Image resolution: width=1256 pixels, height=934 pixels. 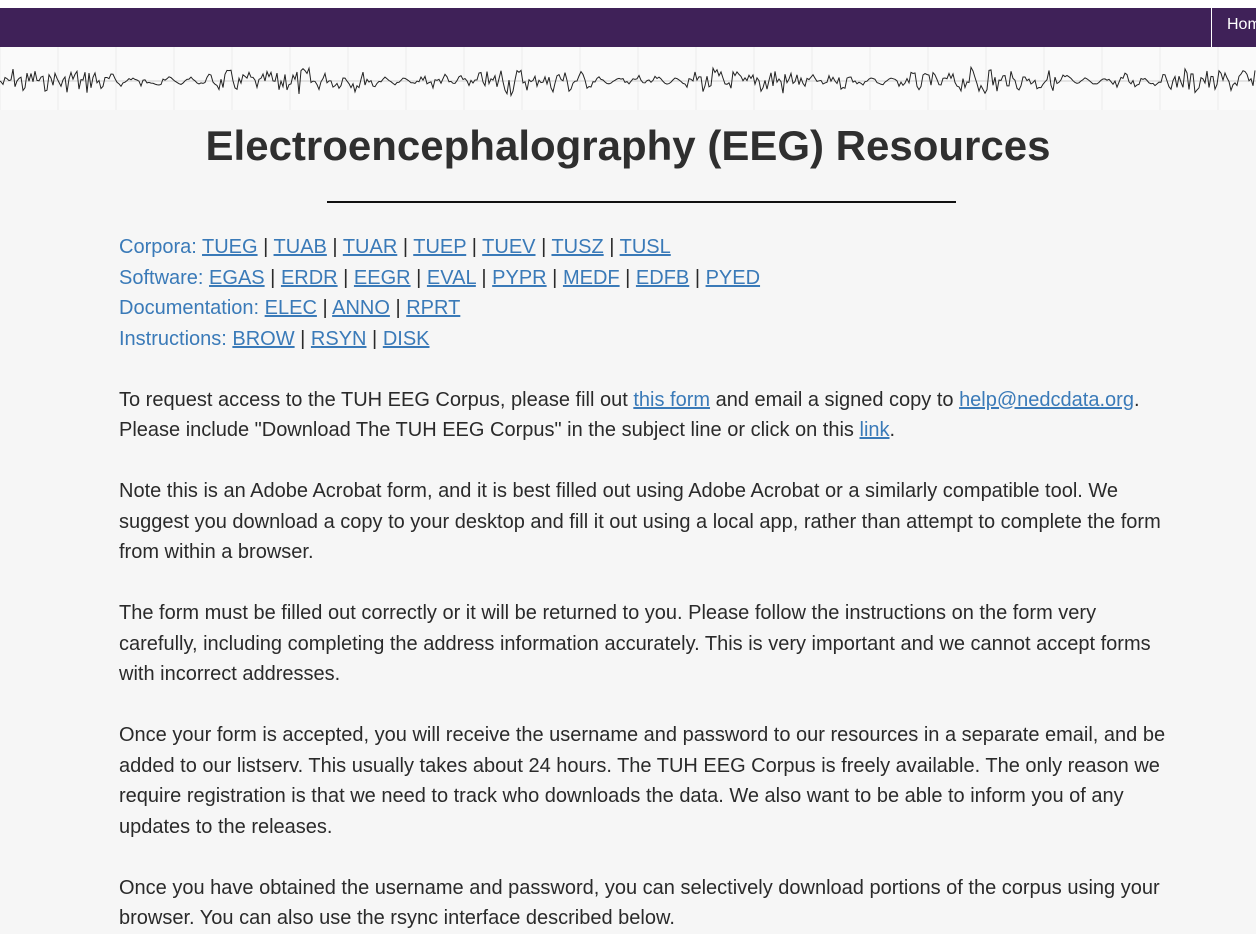 I want to click on resource-link: TUAR, so click(x=370, y=247).